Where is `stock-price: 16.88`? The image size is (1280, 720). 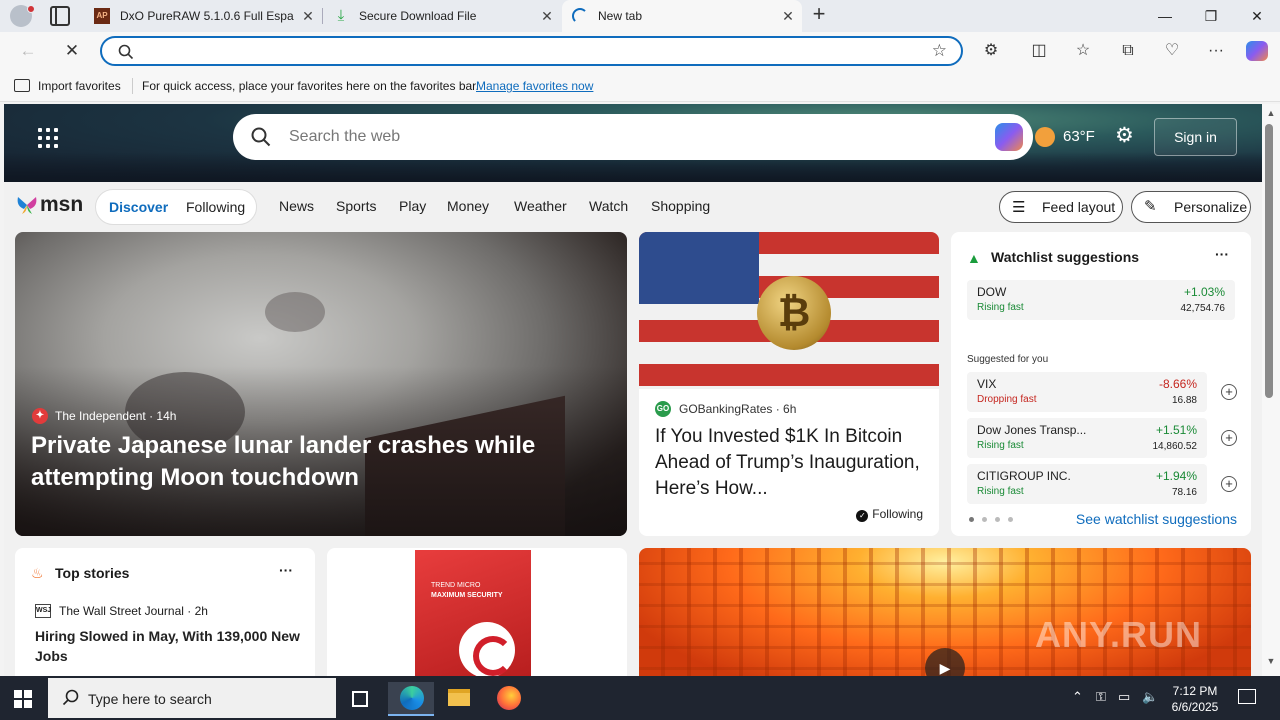 stock-price: 16.88 is located at coordinates (1184, 400).